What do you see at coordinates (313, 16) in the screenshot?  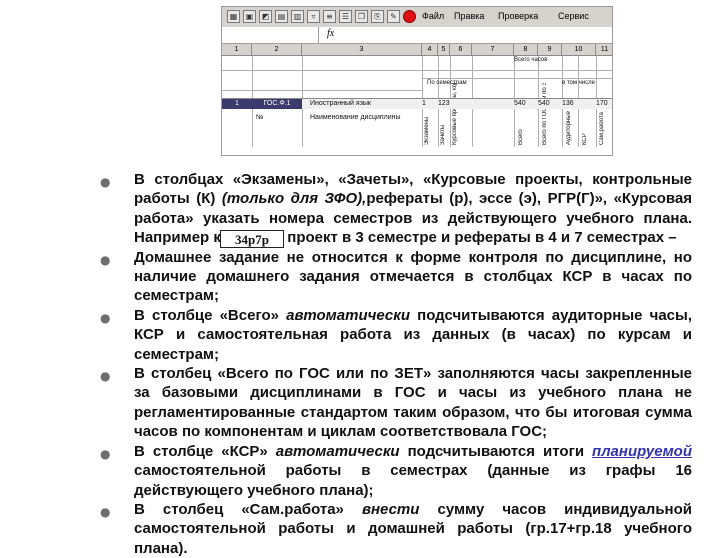 I see `filter-icon: ▿` at bounding box center [313, 16].